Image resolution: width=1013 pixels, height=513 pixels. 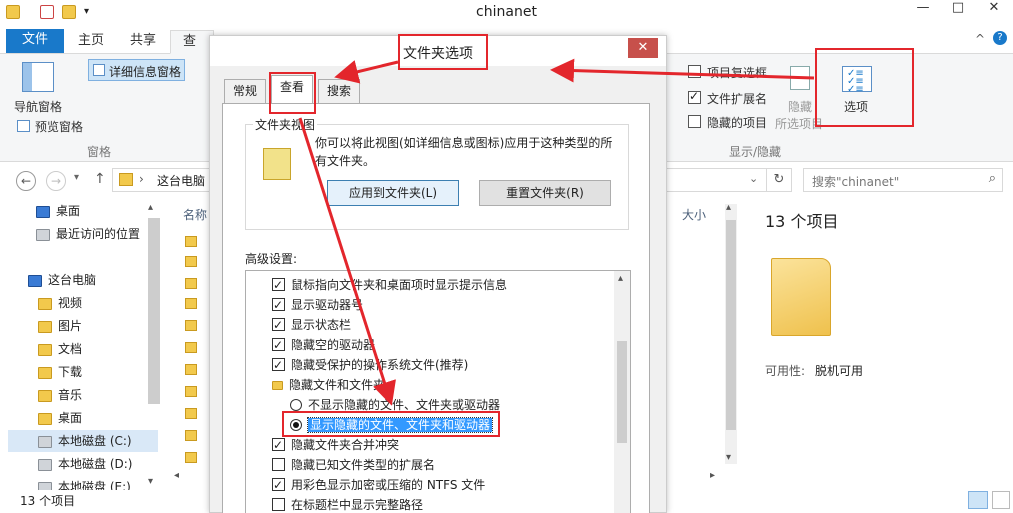 What do you see at coordinates (56, 181) in the screenshot?
I see `forward-button: →` at bounding box center [56, 181].